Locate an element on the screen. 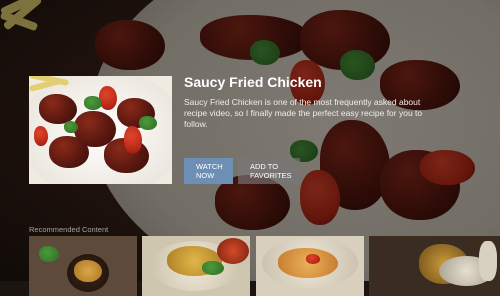  add-to-favorites-button: ADD TO FAVORITES is located at coordinates (269, 171).